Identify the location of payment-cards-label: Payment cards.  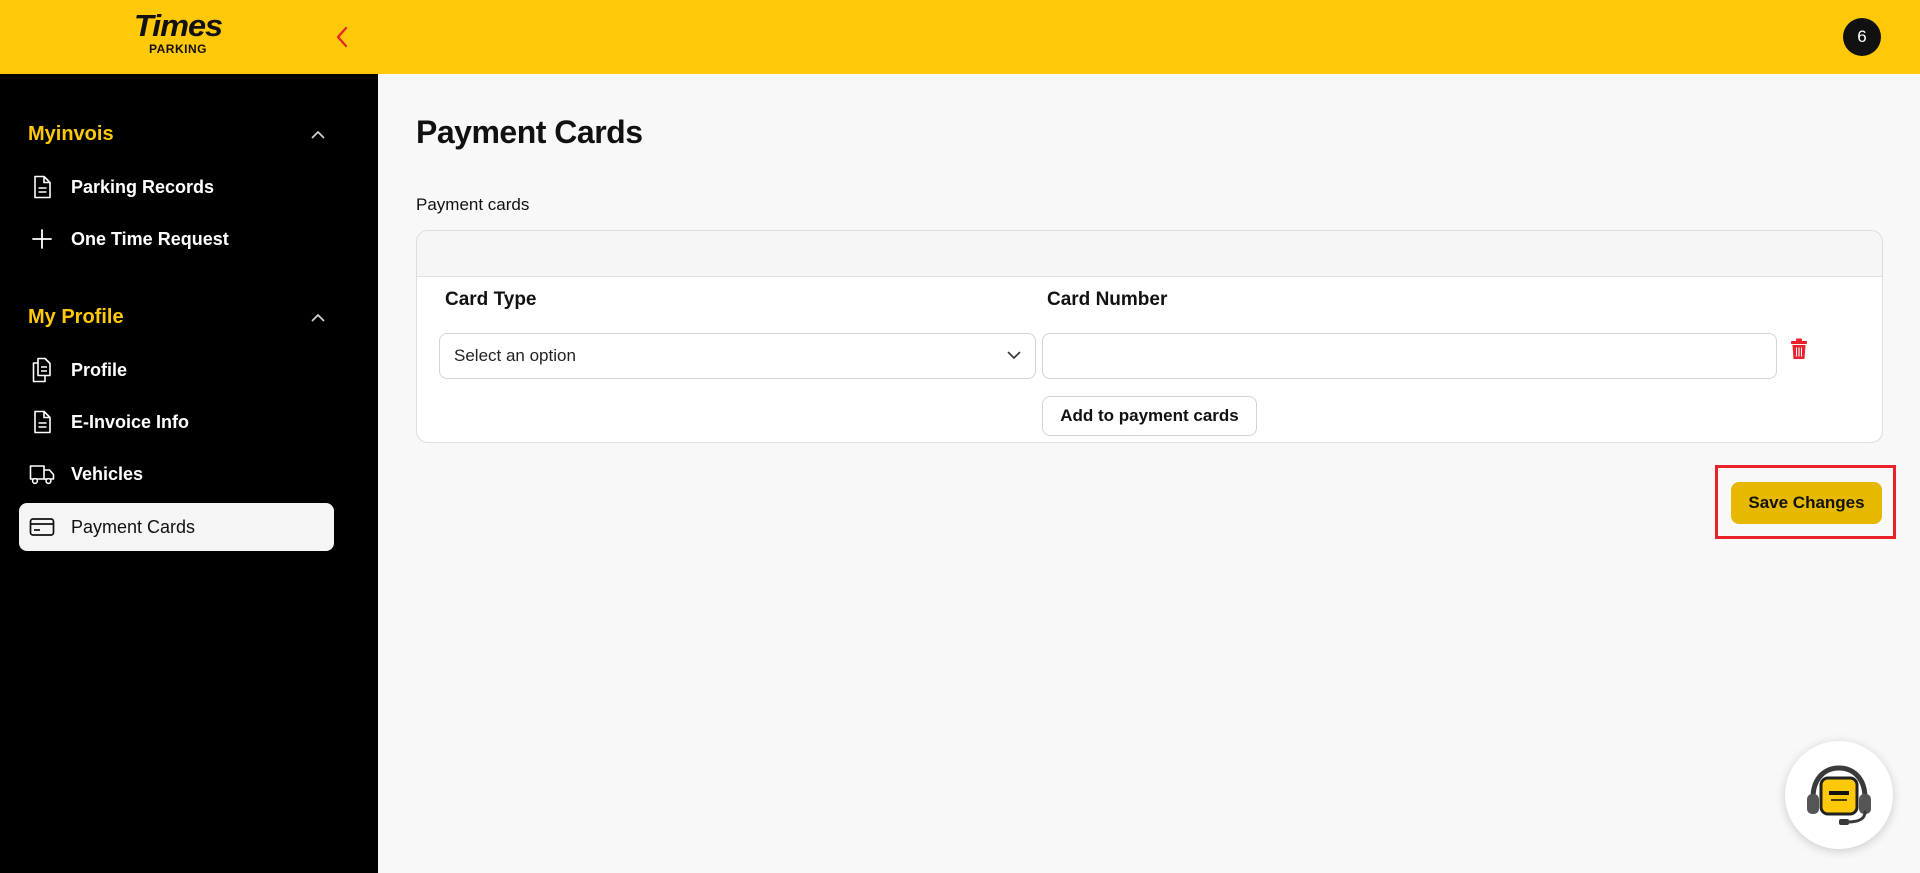
(473, 204).